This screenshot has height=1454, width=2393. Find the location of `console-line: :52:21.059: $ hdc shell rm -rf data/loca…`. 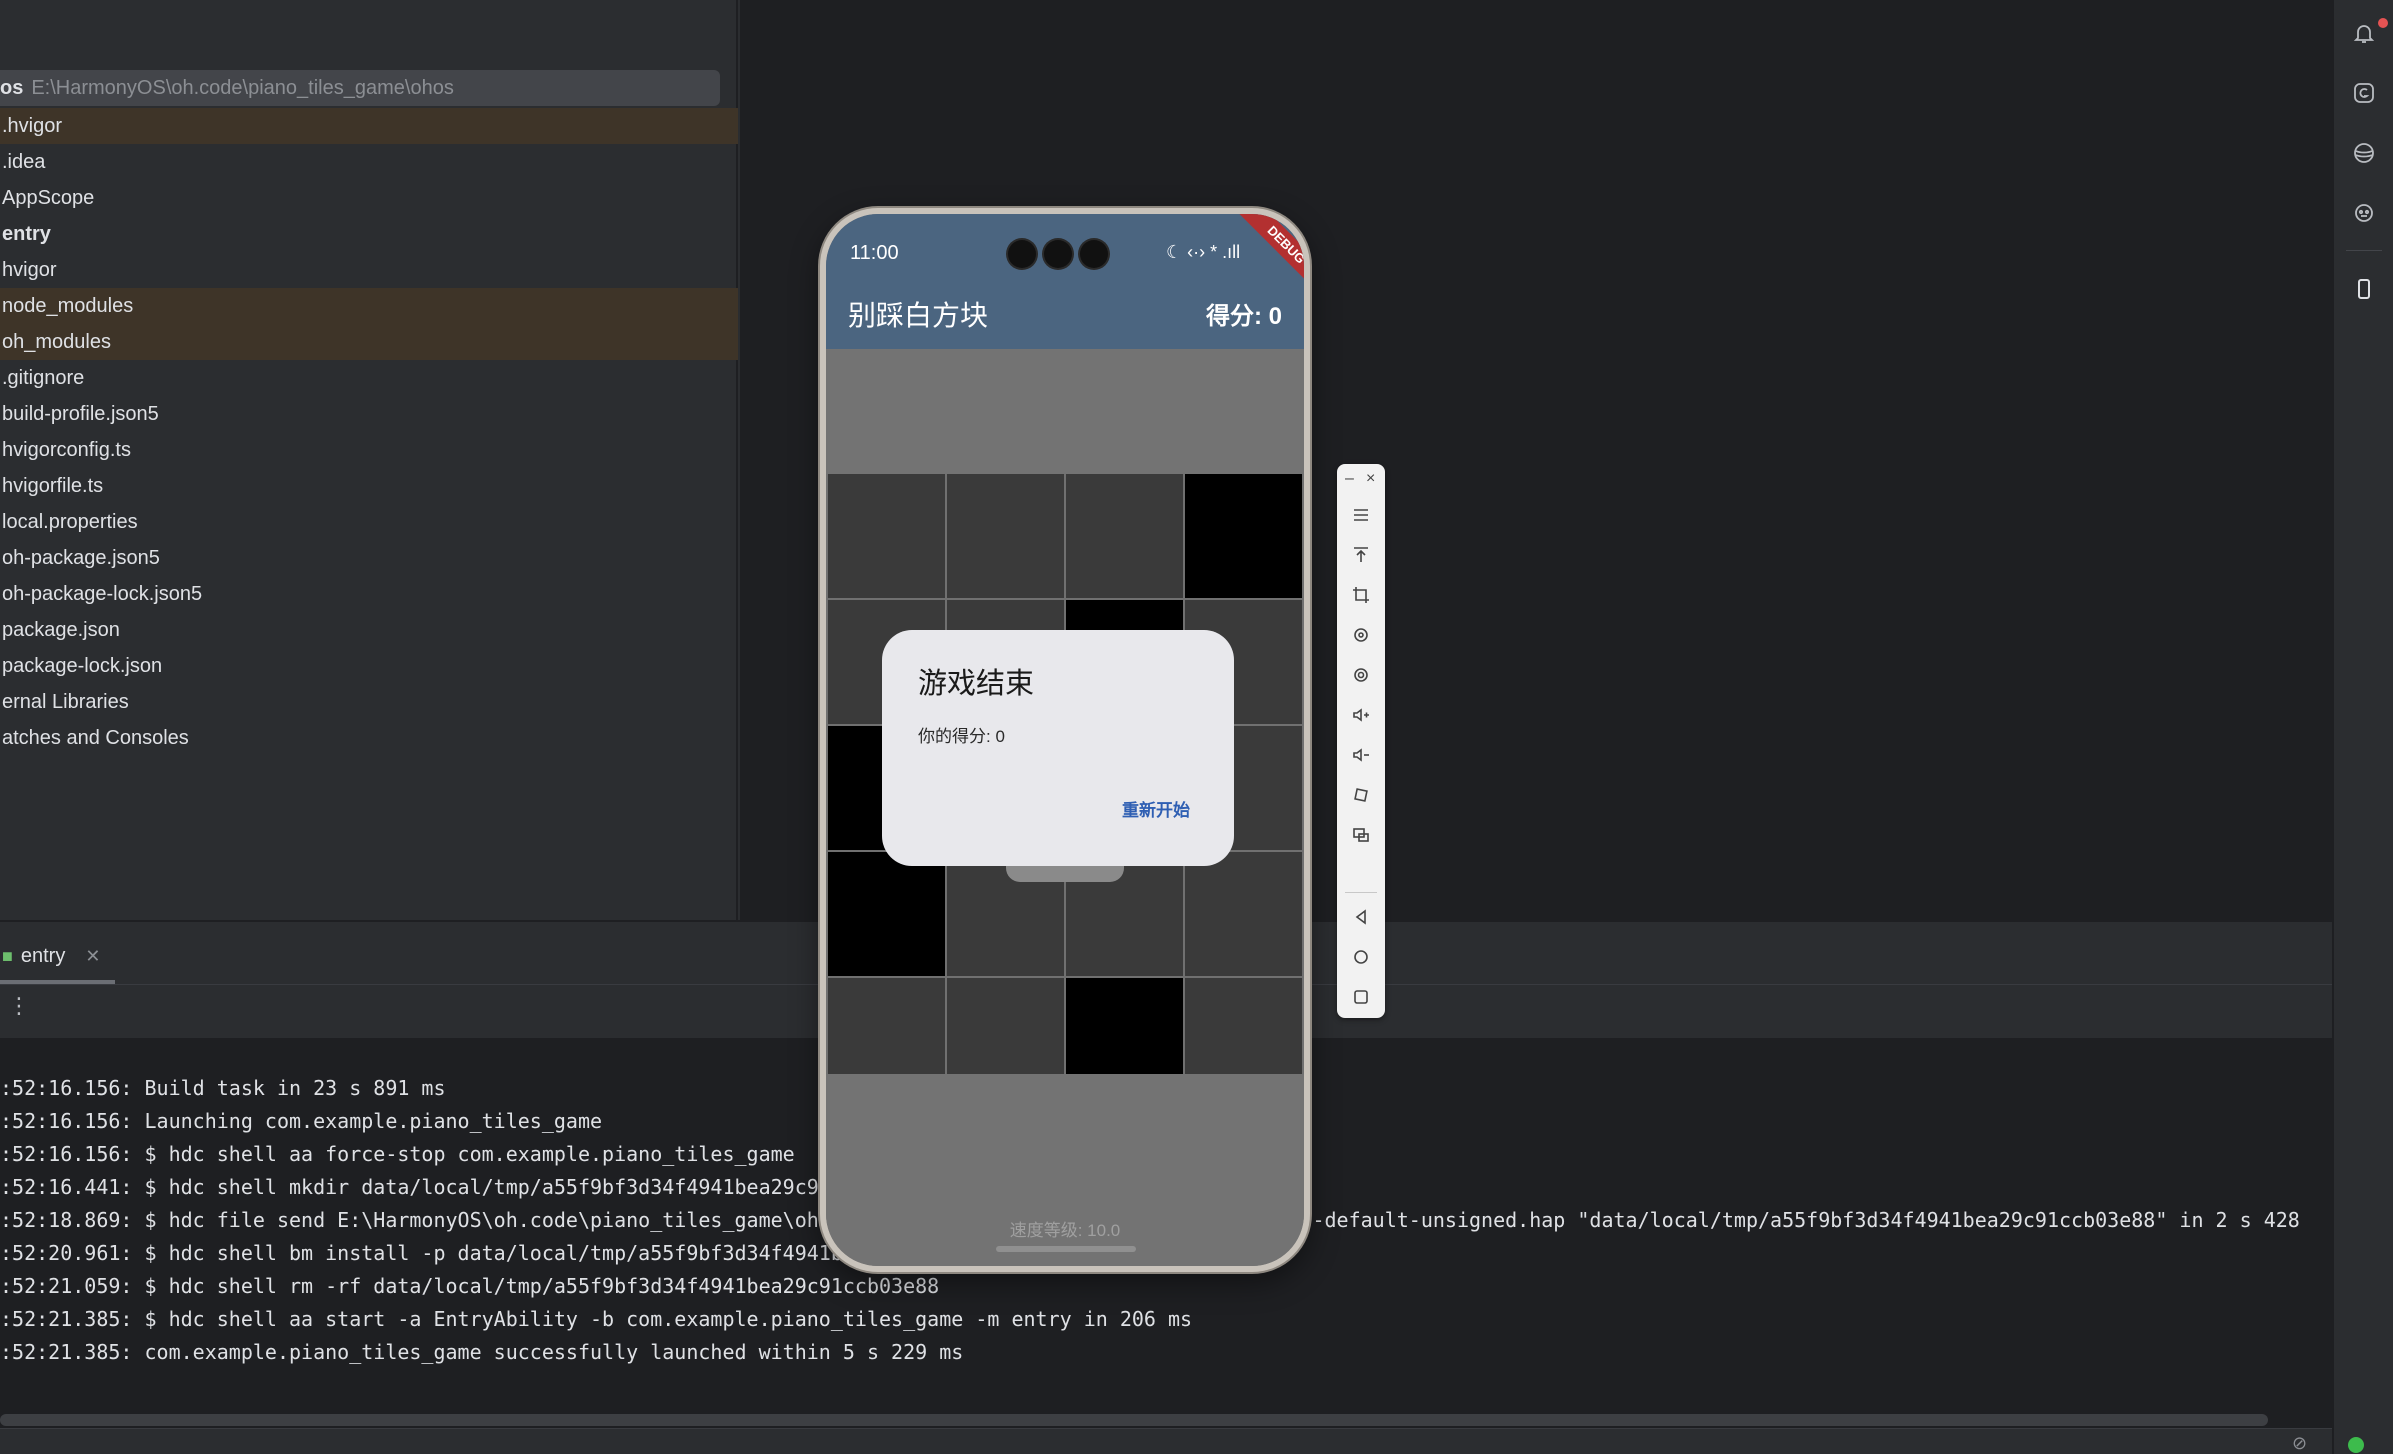

console-line: :52:21.059: $ hdc shell rm -rf data/loca… is located at coordinates (470, 1286).